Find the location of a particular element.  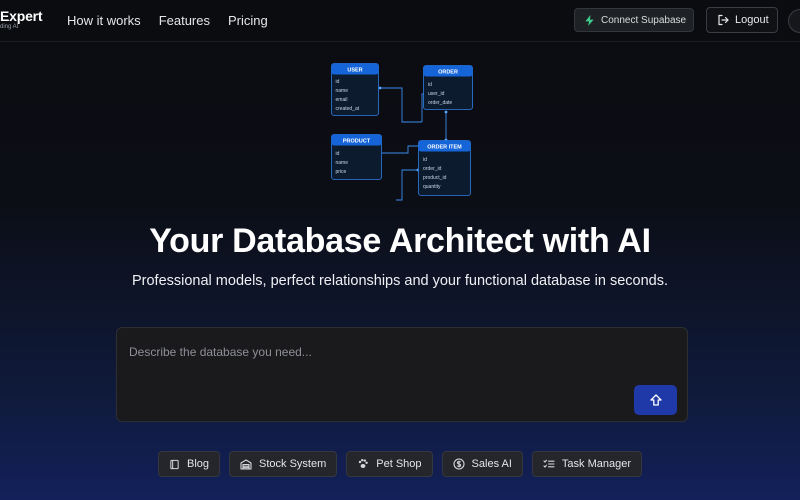

bolt-icon is located at coordinates (589, 20).